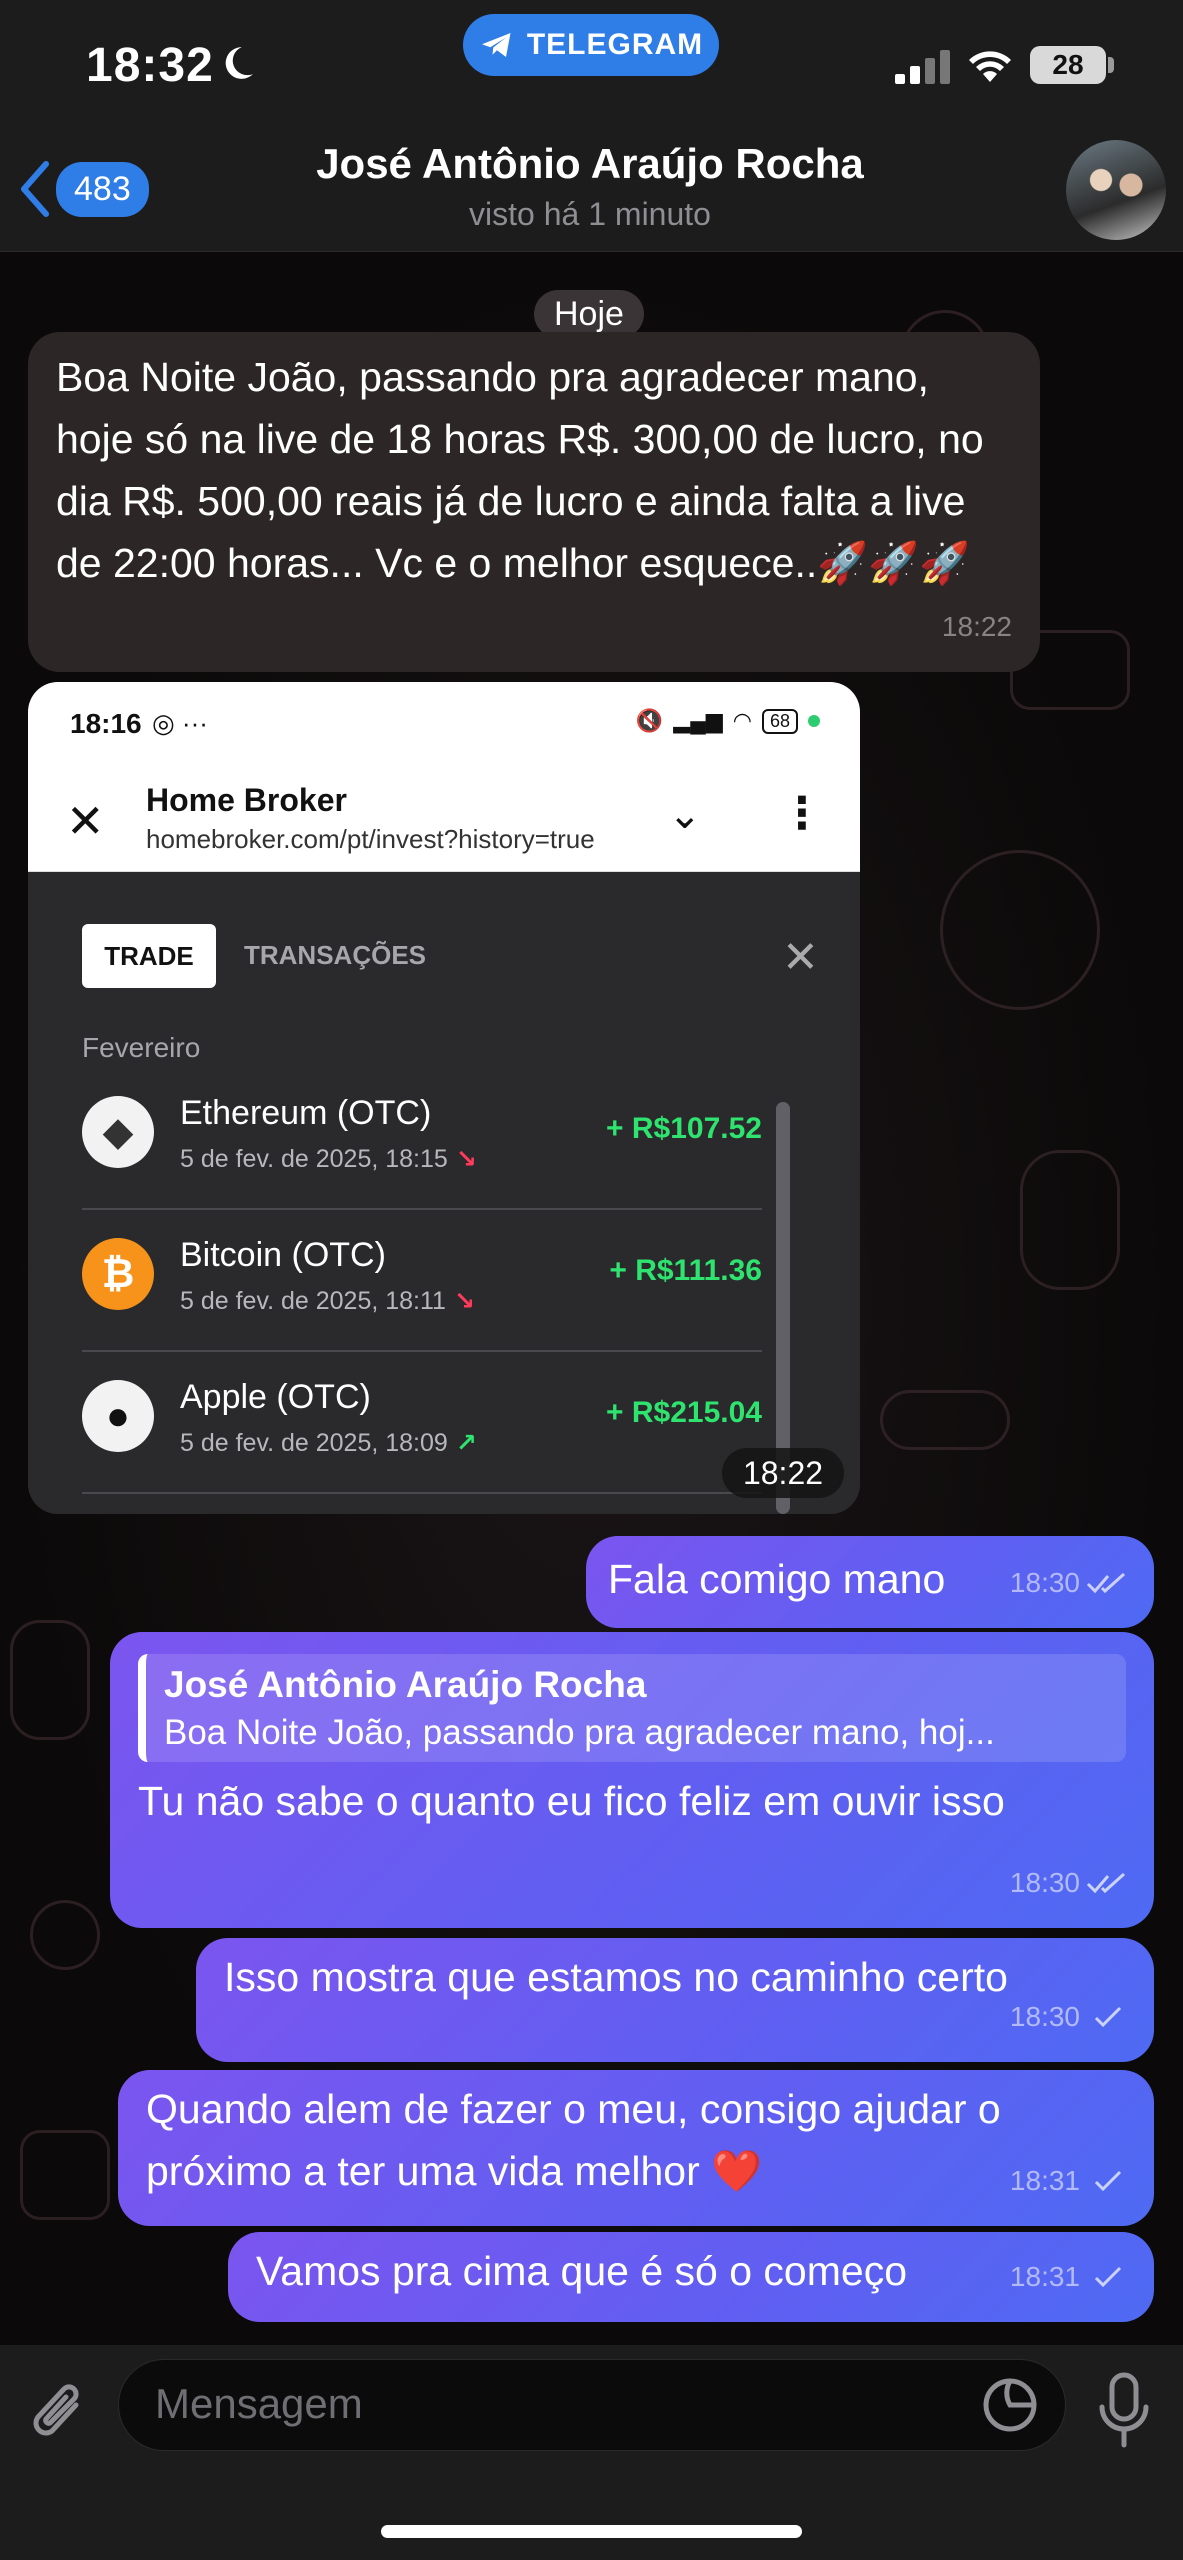  I want to click on screenshot-status-bar: 18:16 ◎ ··· 🔇 ▂▄▆ ◠ 68, so click(444, 723).